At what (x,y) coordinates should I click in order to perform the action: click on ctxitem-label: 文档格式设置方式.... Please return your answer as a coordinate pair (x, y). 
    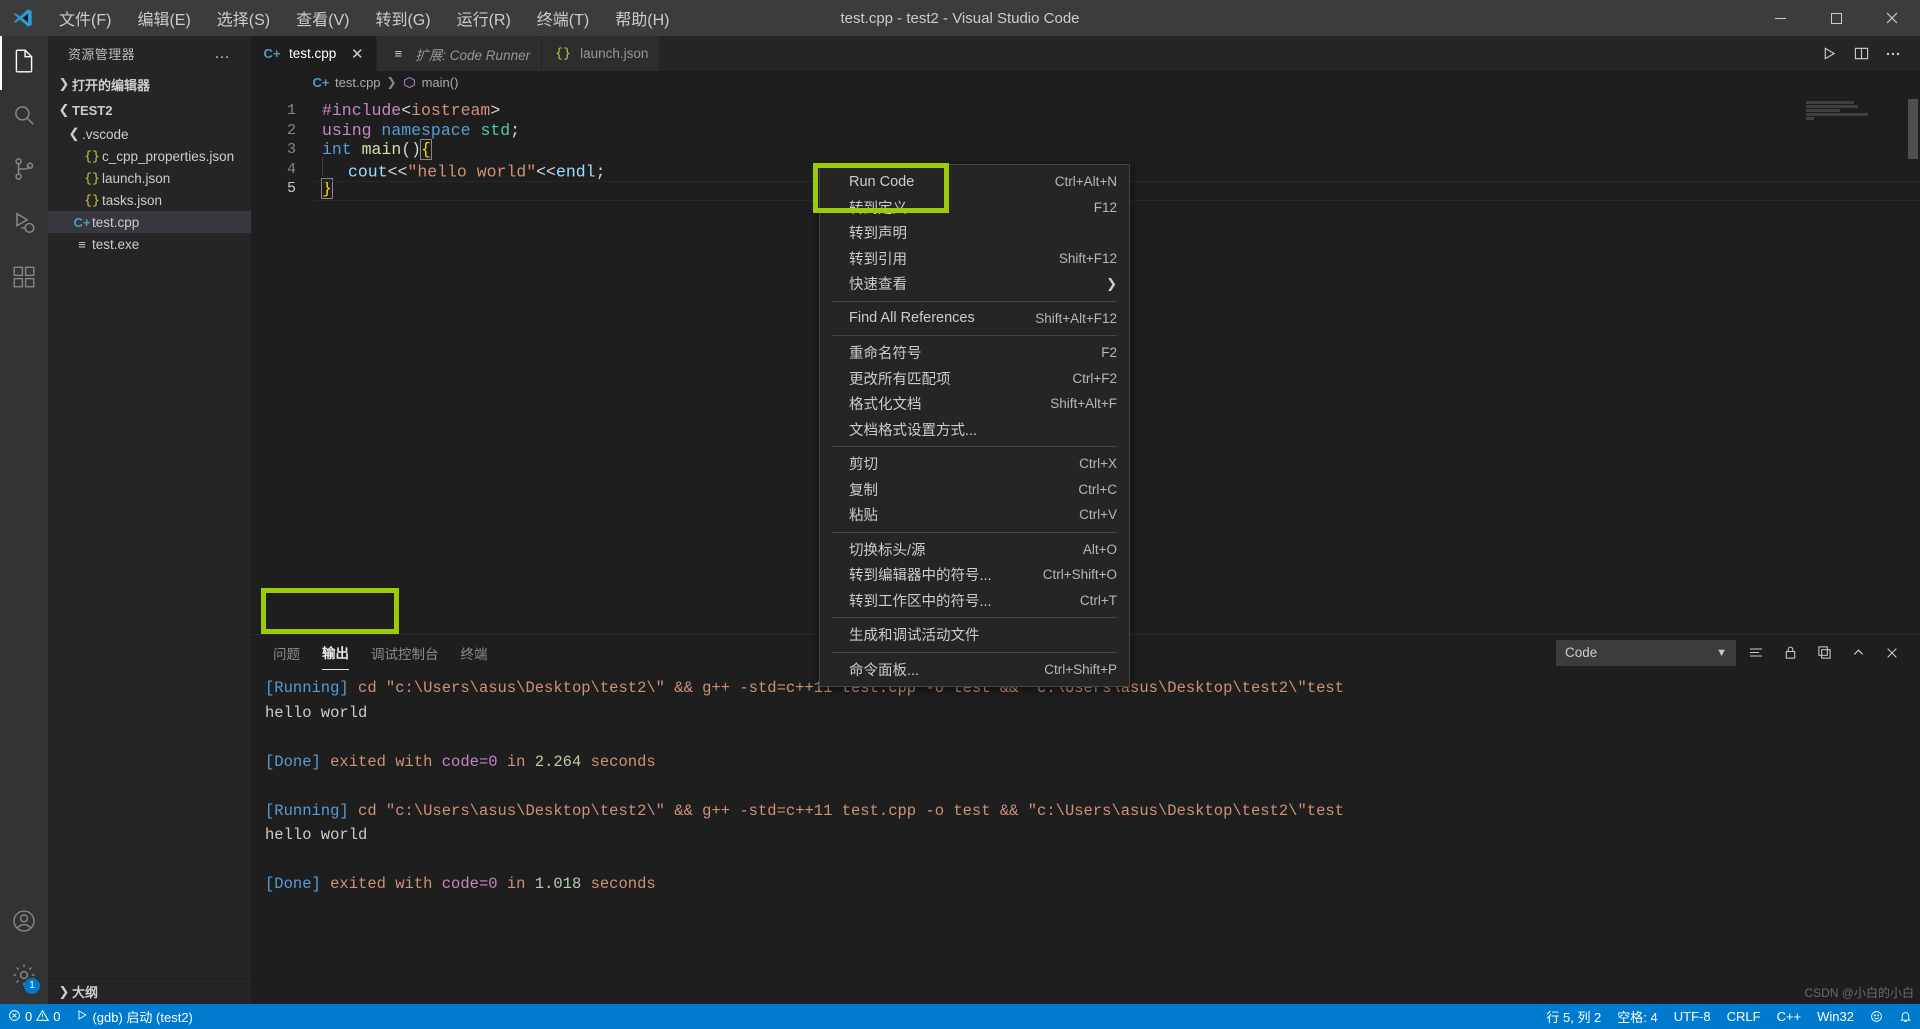
    Looking at the image, I should click on (913, 430).